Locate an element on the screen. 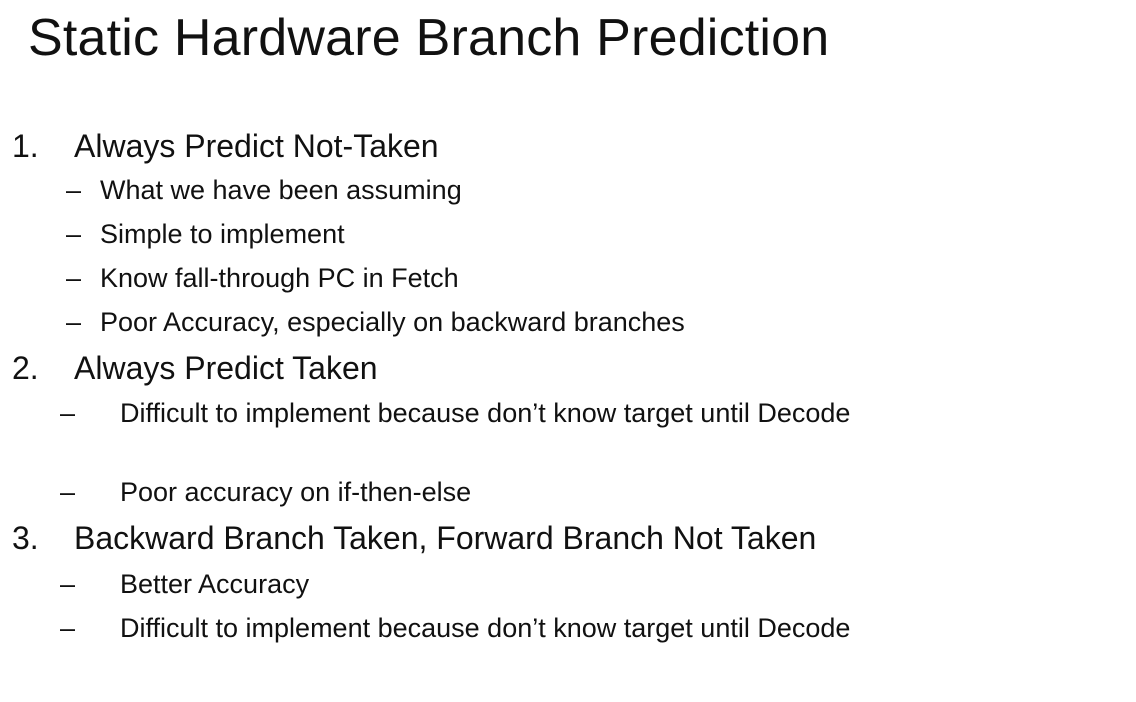 Image resolution: width=1136 pixels, height=702 pixels. sub-item-text: What we have been assuming is located at coordinates (281, 190).